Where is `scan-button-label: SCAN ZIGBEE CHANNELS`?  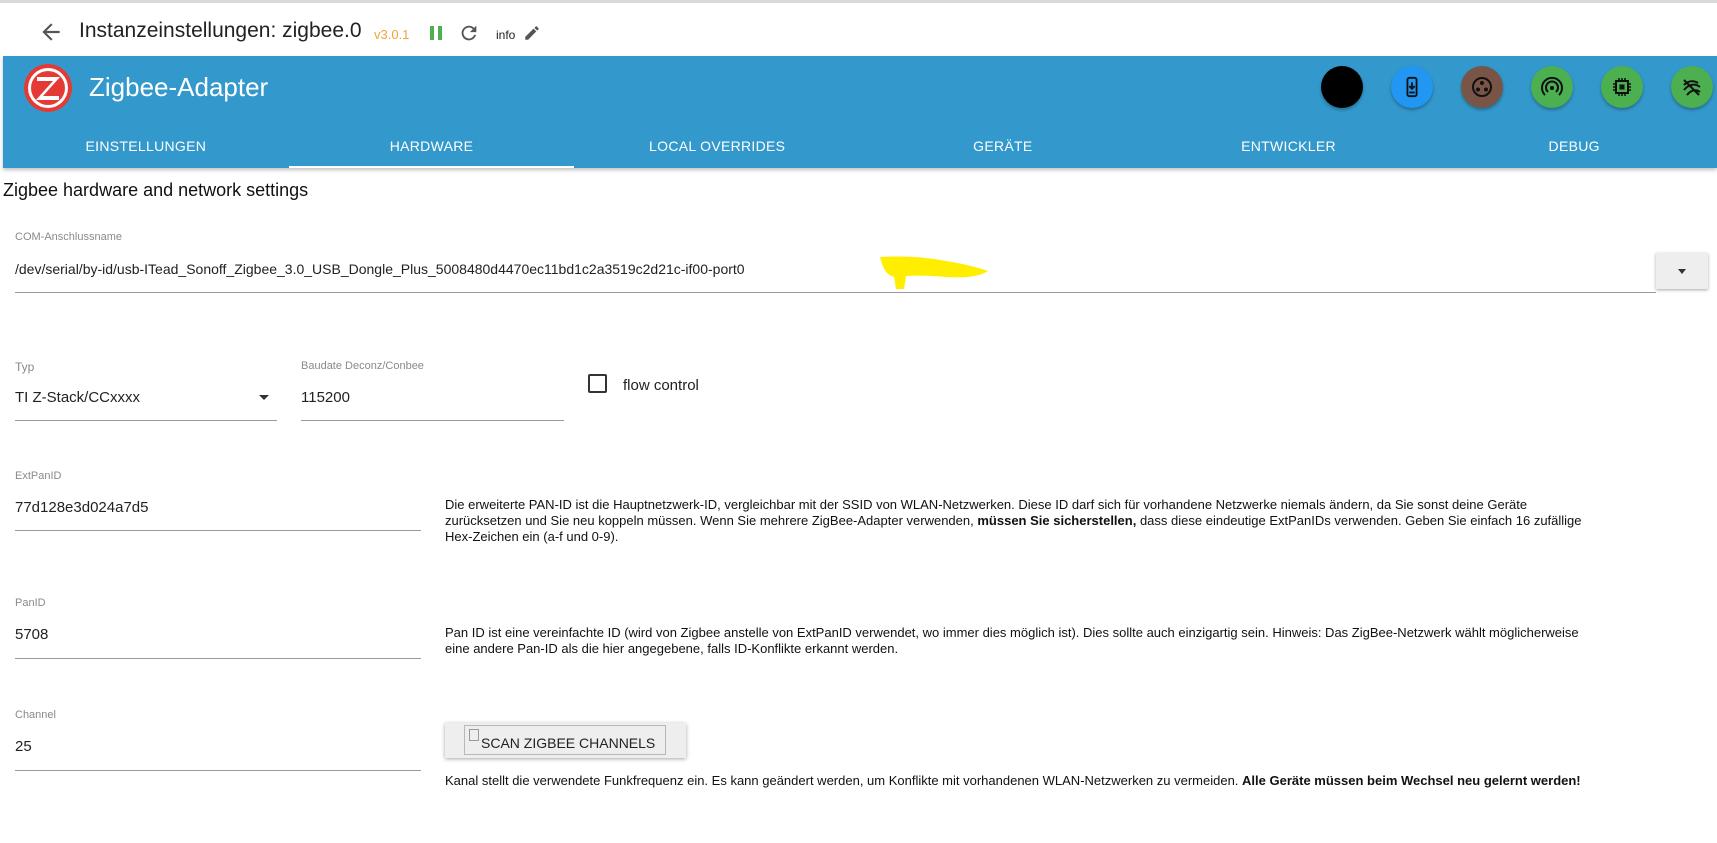 scan-button-label: SCAN ZIGBEE CHANNELS is located at coordinates (568, 743).